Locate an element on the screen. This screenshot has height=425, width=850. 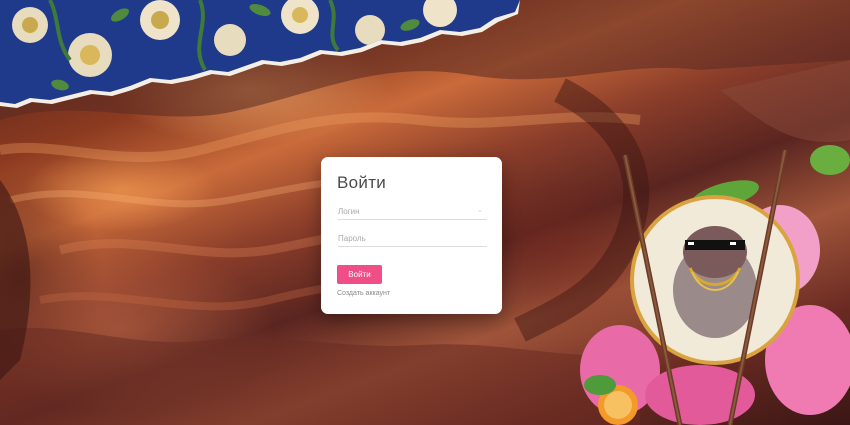
login-title: Войти is located at coordinates (362, 182).